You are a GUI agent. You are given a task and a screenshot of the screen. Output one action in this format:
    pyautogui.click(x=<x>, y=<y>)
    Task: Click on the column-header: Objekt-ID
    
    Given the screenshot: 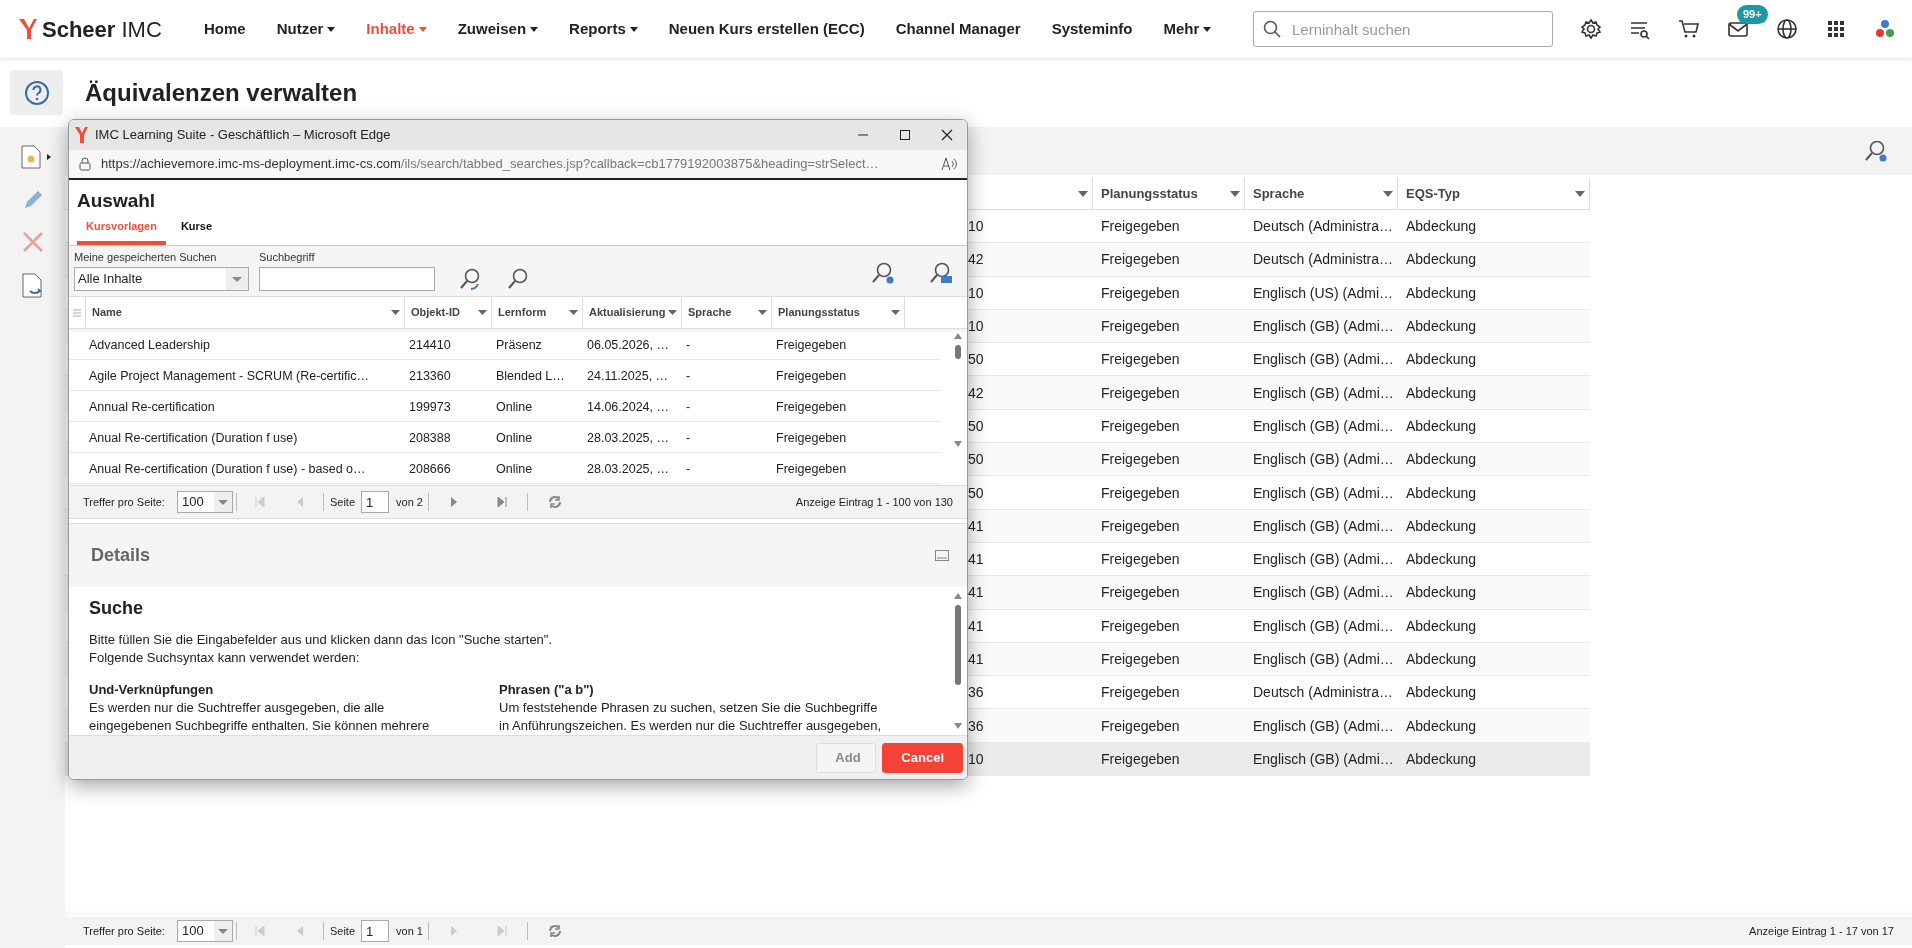 What is the action you would take?
    pyautogui.click(x=435, y=312)
    